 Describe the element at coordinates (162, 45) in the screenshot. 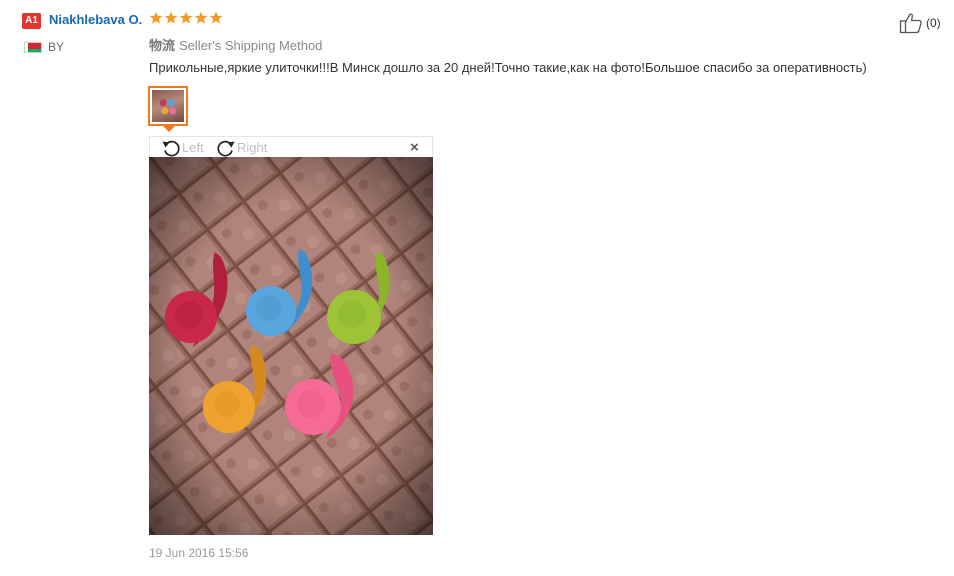

I see `shipping-label: 物流` at that location.